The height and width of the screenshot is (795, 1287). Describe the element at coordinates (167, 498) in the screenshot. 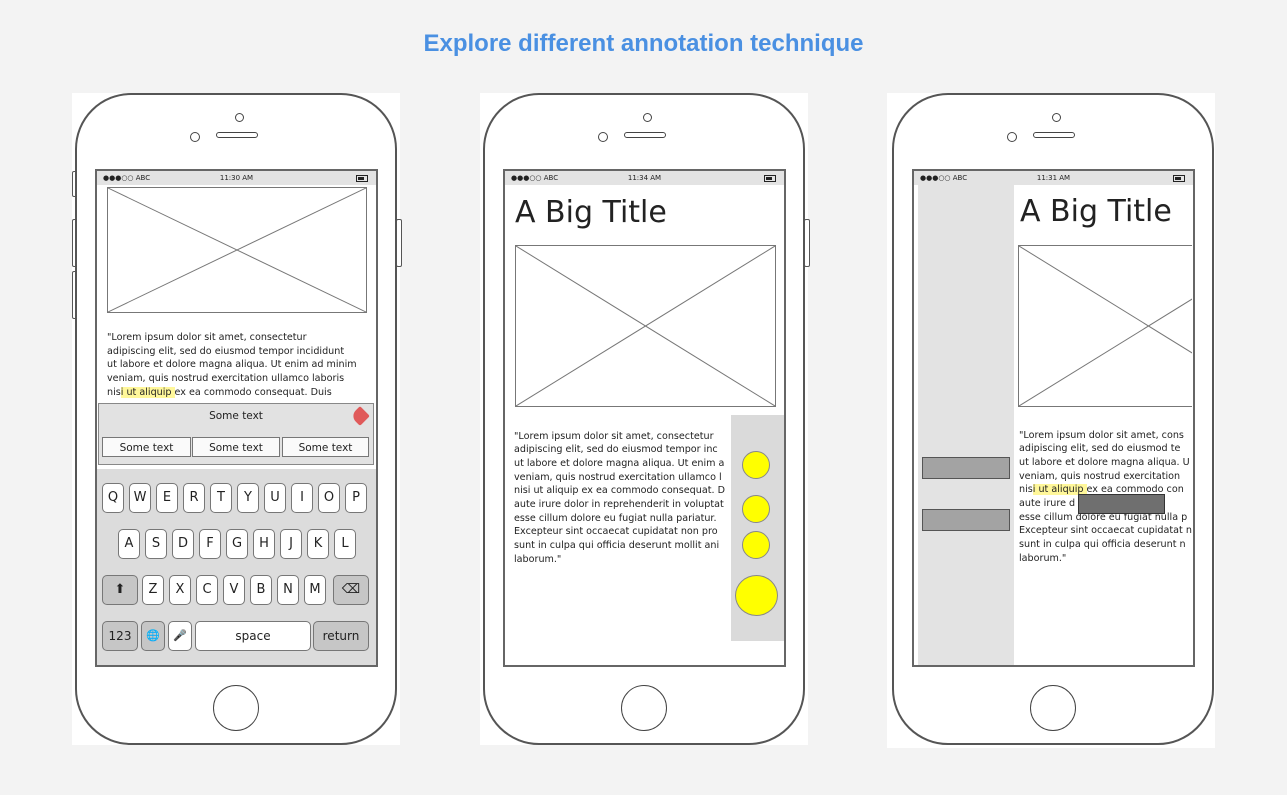

I see `key-e: E` at that location.